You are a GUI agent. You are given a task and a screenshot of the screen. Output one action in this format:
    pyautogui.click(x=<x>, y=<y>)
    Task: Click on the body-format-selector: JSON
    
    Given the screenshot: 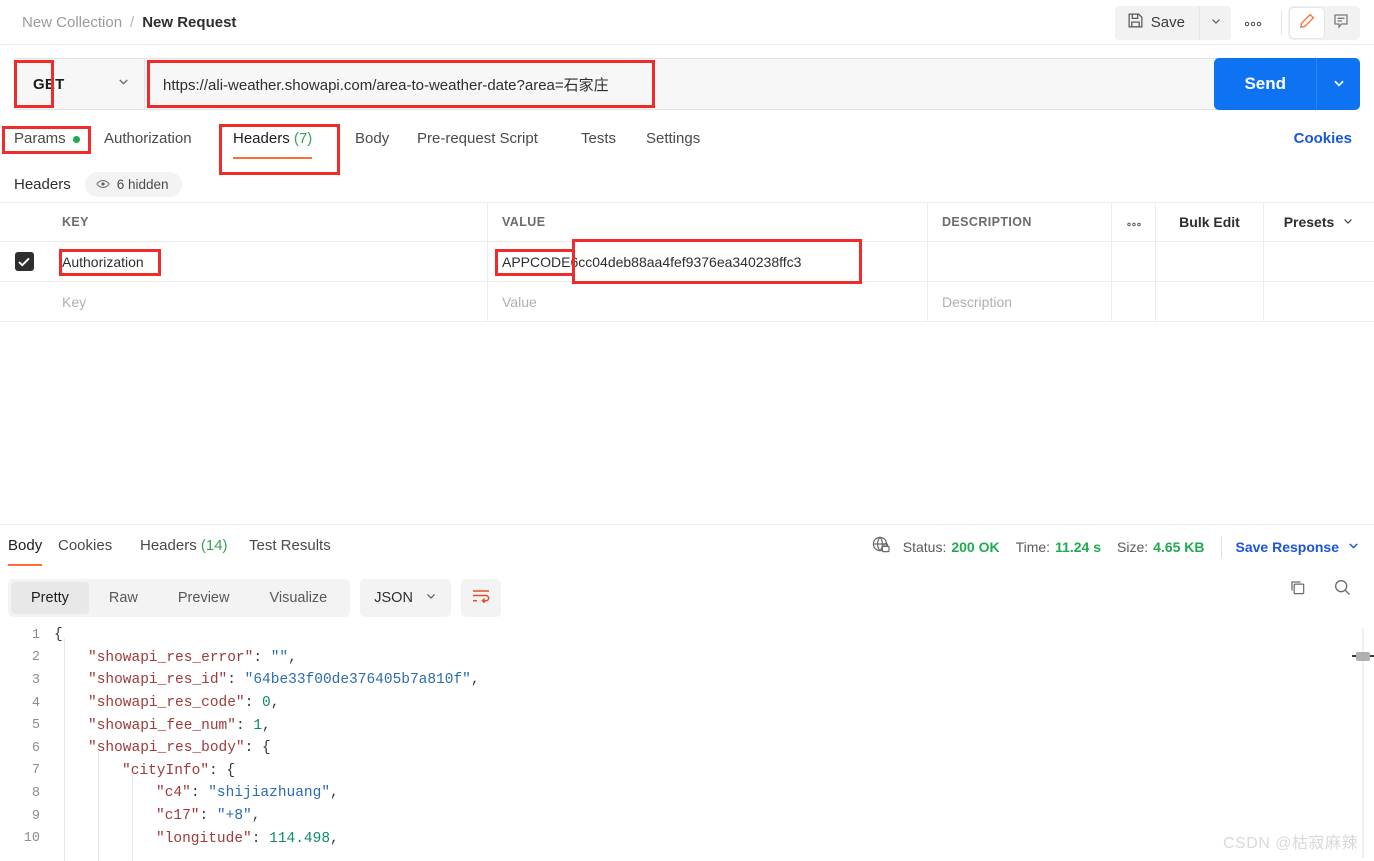 What is the action you would take?
    pyautogui.click(x=405, y=598)
    